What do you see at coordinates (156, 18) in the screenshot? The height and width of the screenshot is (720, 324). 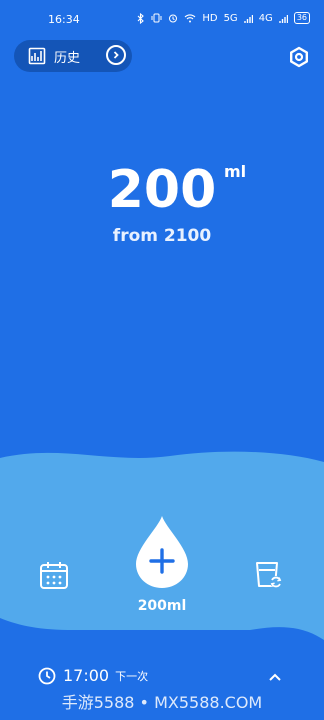 I see `vibrate-icon` at bounding box center [156, 18].